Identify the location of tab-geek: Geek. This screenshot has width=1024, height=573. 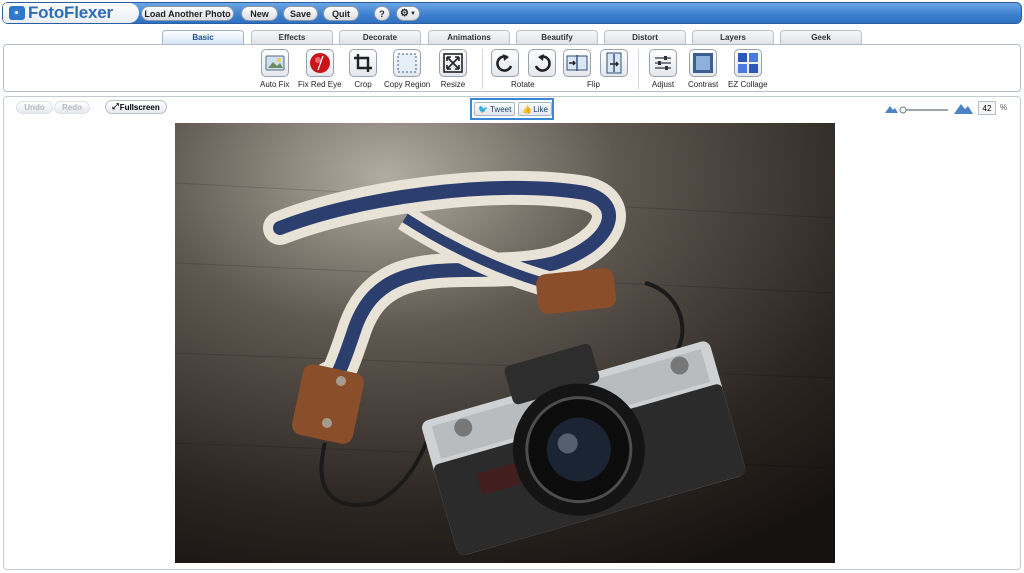
(821, 37).